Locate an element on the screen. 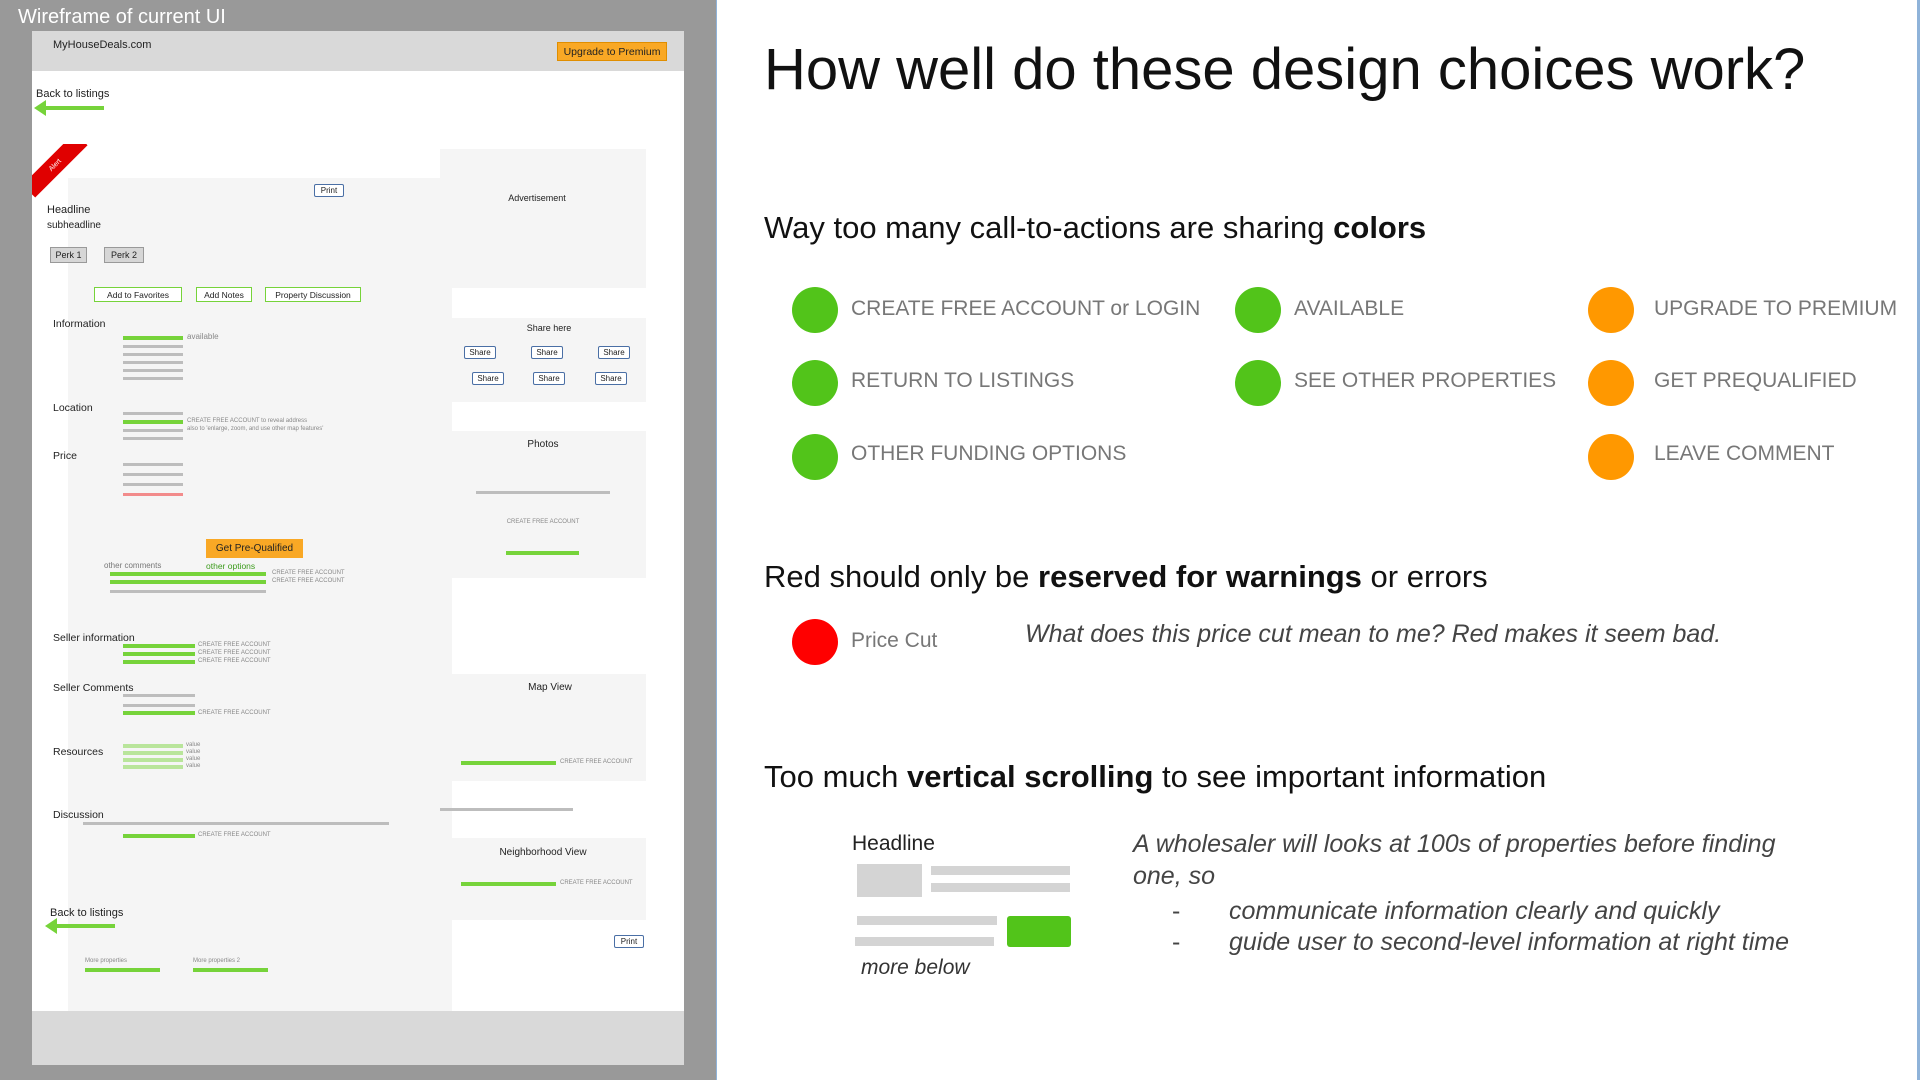  add-notes-button: Add Notes is located at coordinates (224, 294).